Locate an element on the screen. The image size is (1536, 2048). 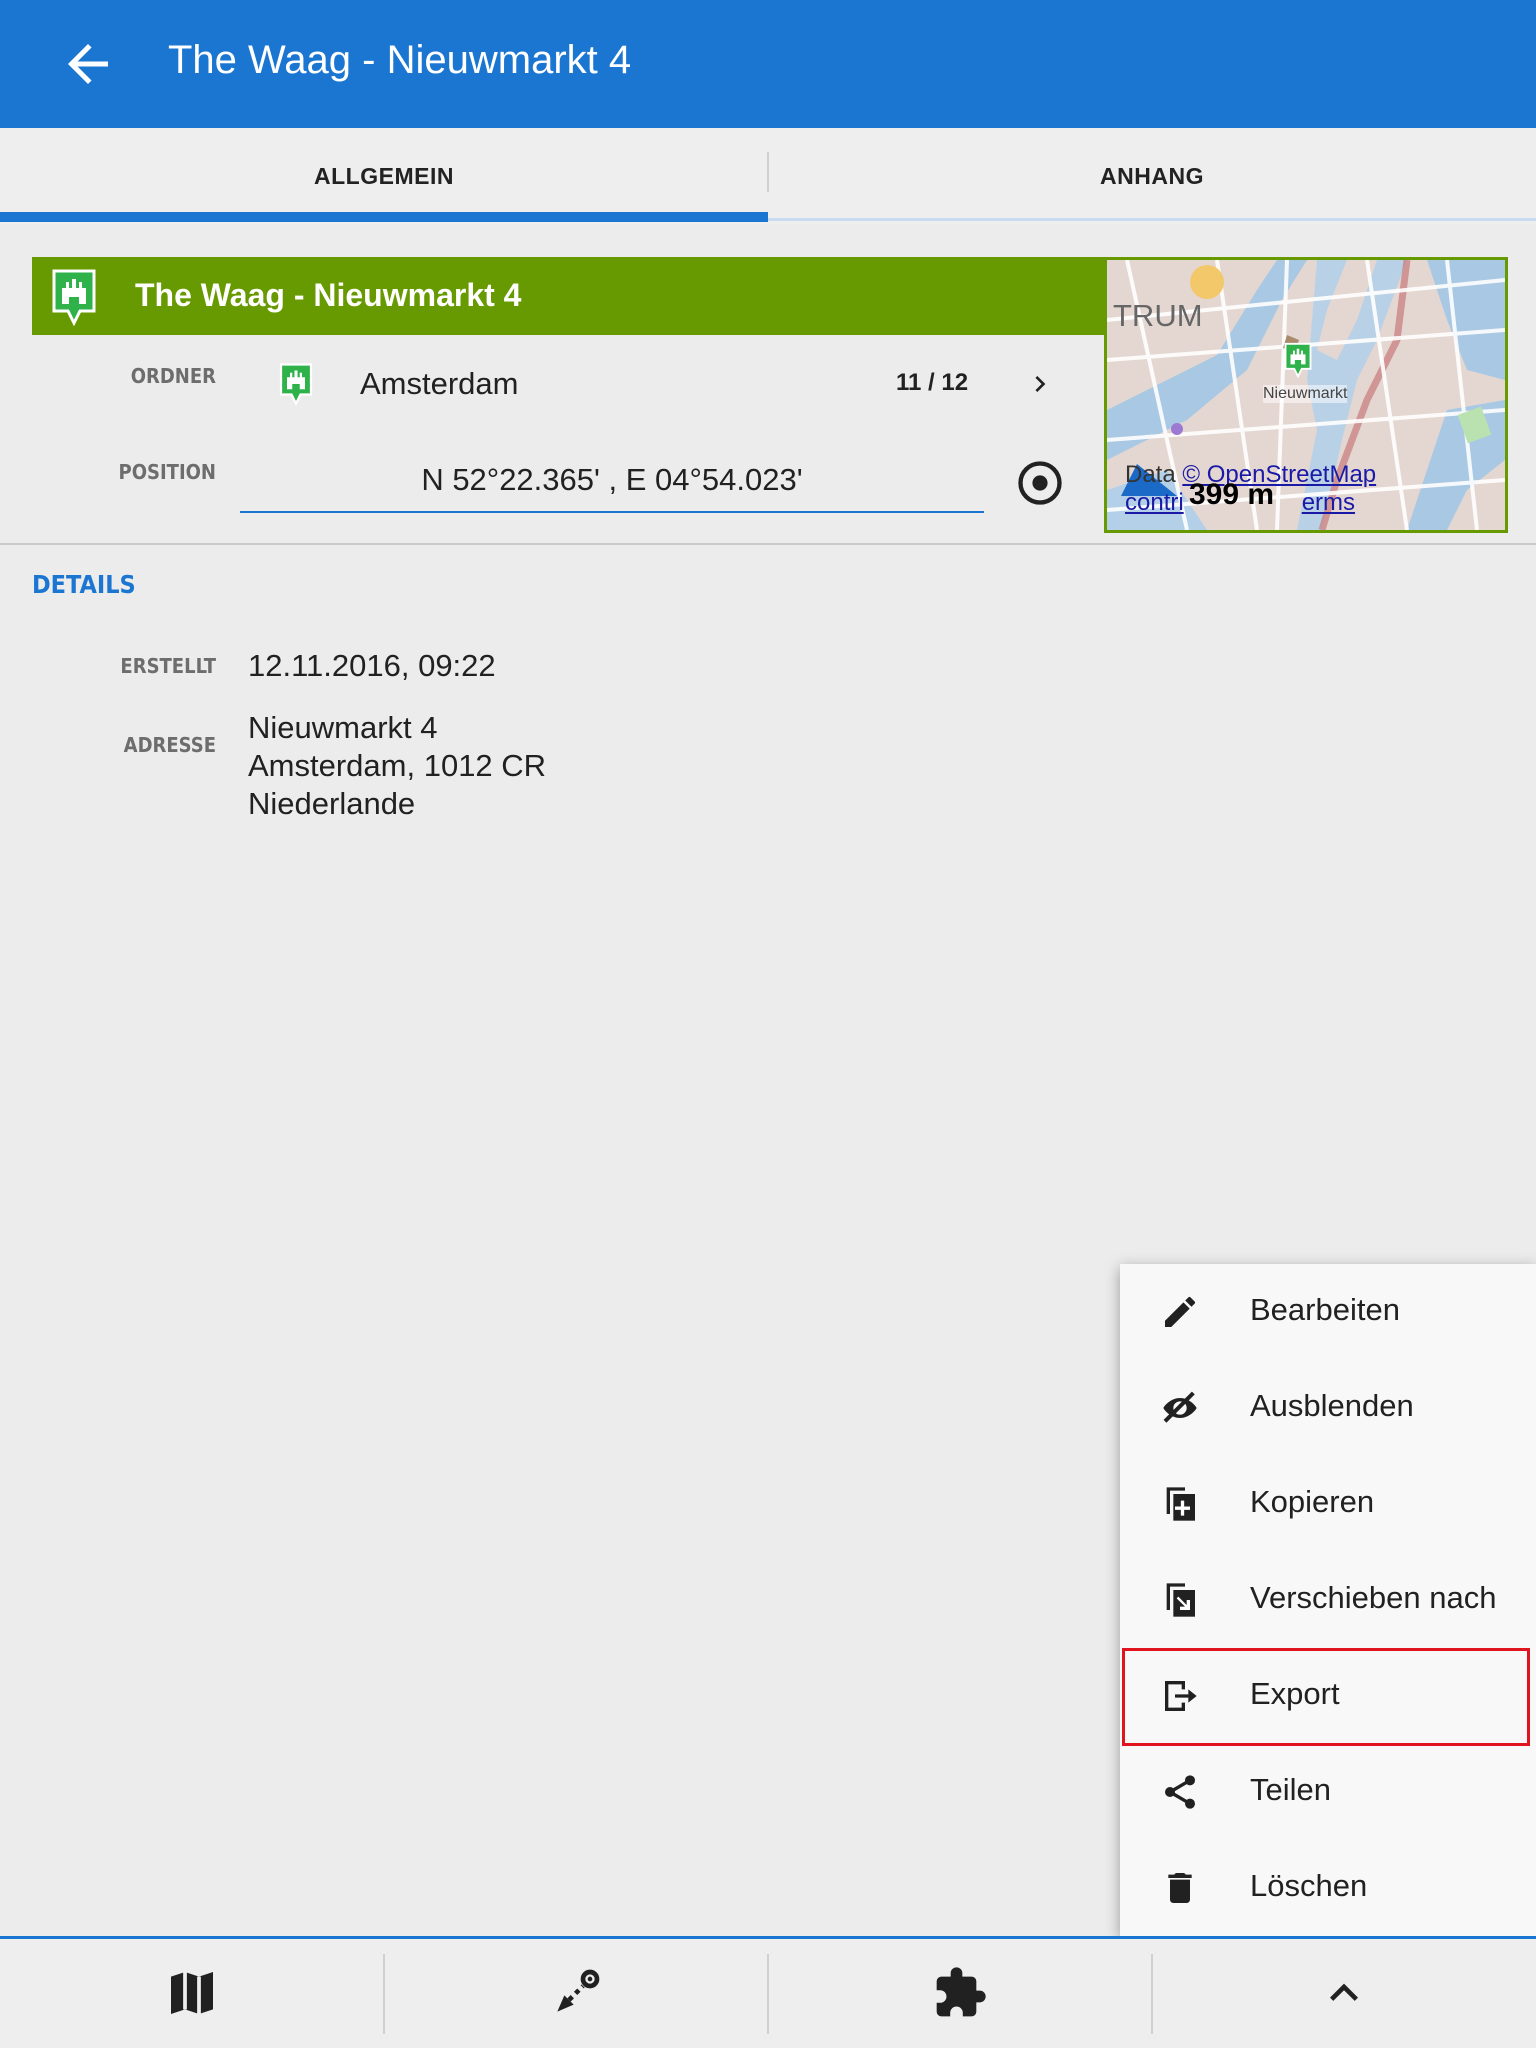
map-icon is located at coordinates (192, 1993).